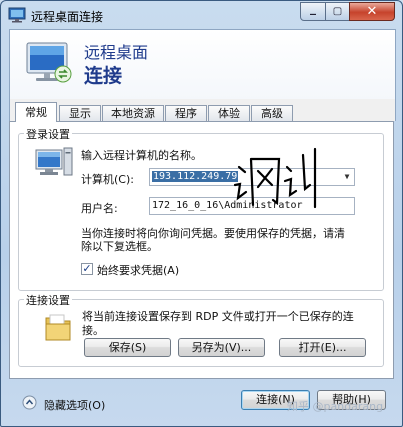 This screenshot has width=403, height=427. I want to click on tab-advanced: 高级, so click(272, 113).